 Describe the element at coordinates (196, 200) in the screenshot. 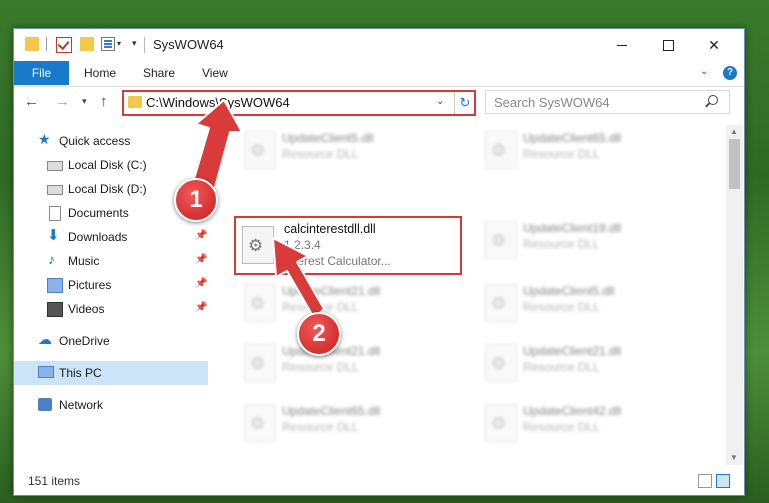

I see `step-1-badge: 1` at that location.